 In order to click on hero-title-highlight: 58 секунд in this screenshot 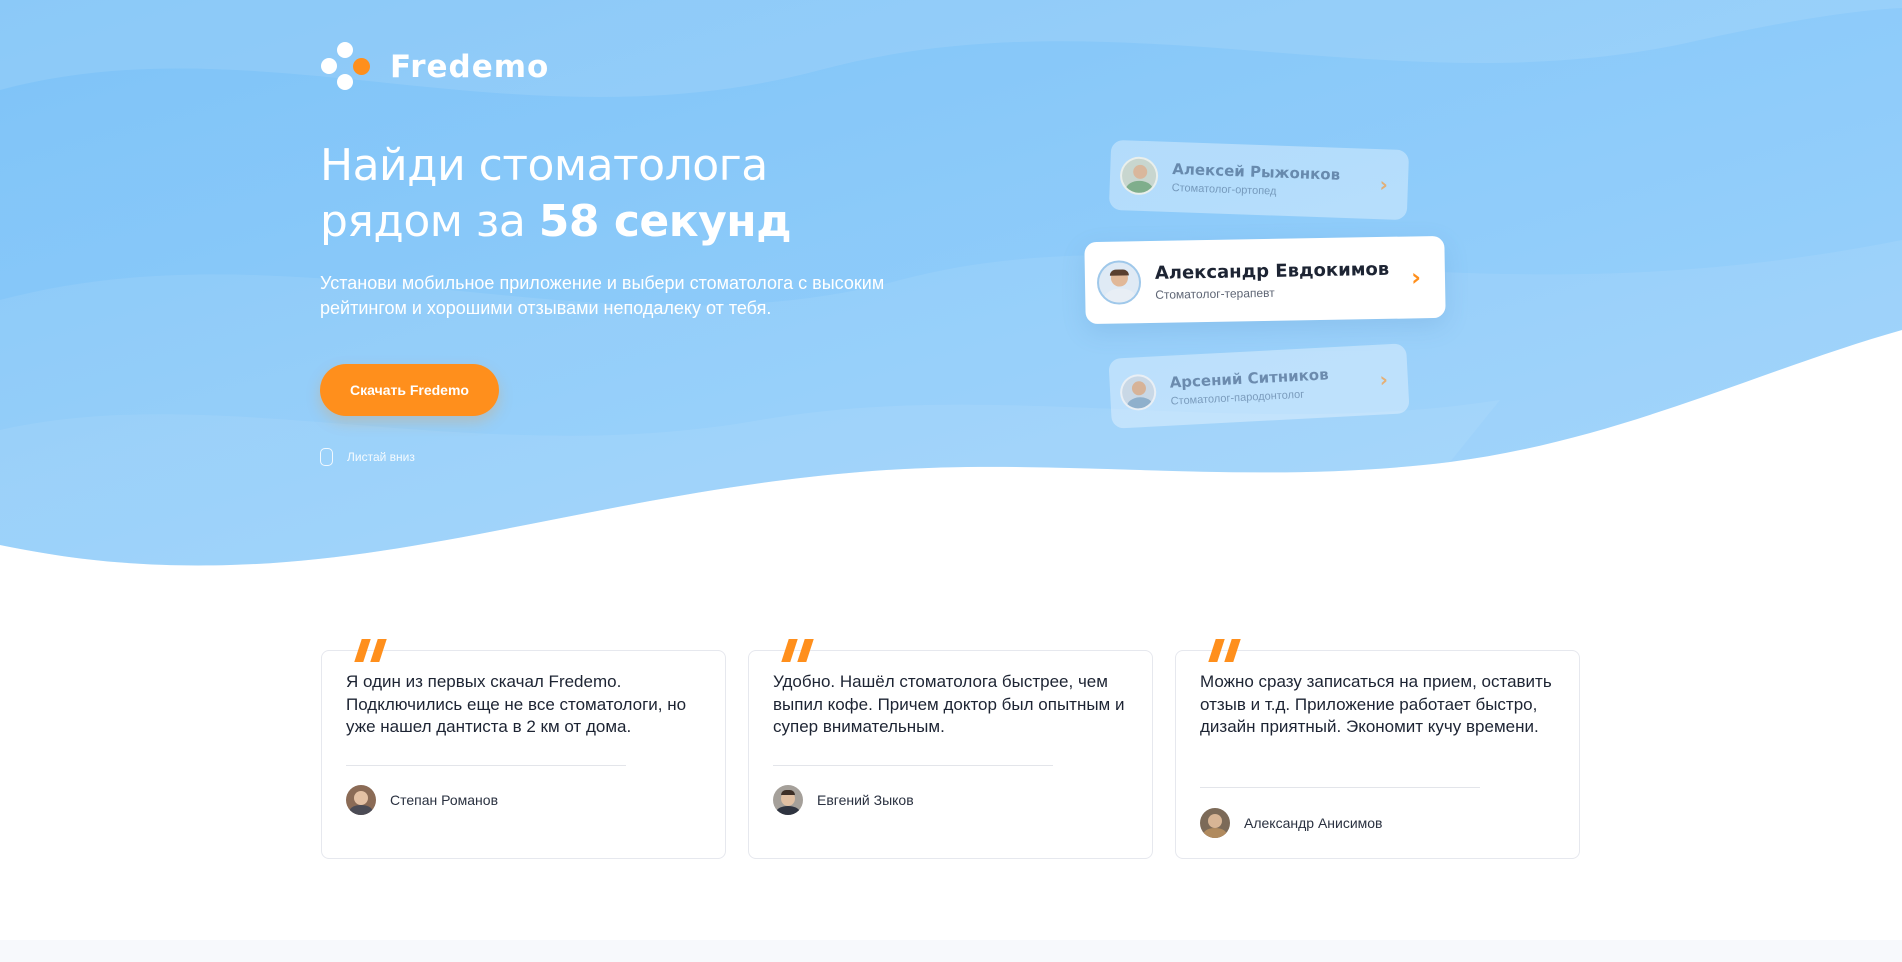, I will do `click(665, 221)`.